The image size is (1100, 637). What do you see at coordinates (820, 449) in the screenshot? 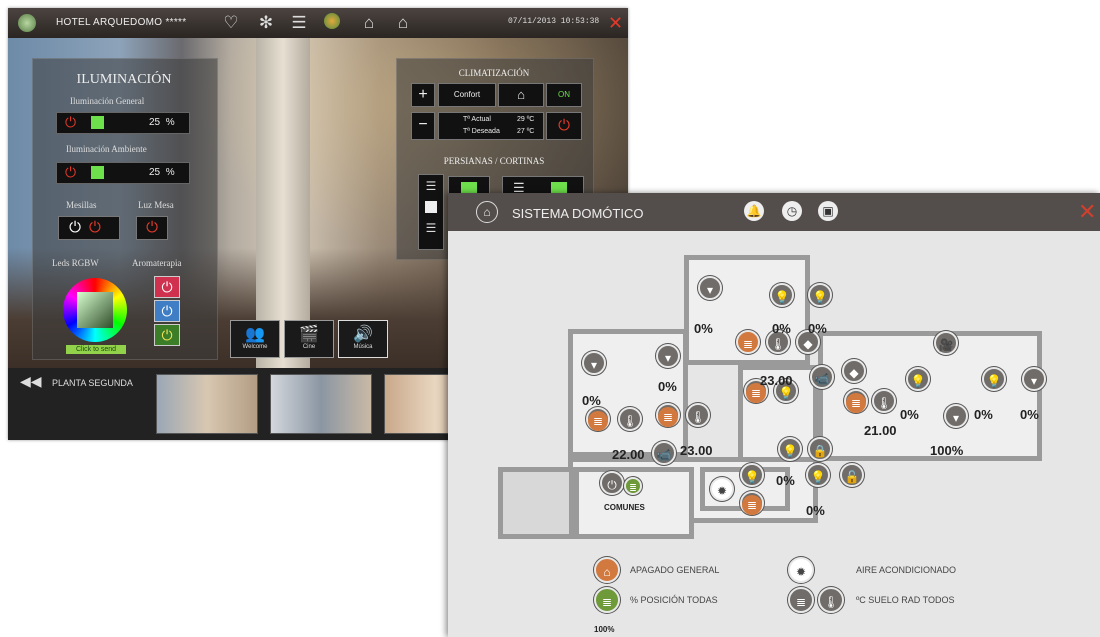
I see `lock-icon: 🔒` at bounding box center [820, 449].